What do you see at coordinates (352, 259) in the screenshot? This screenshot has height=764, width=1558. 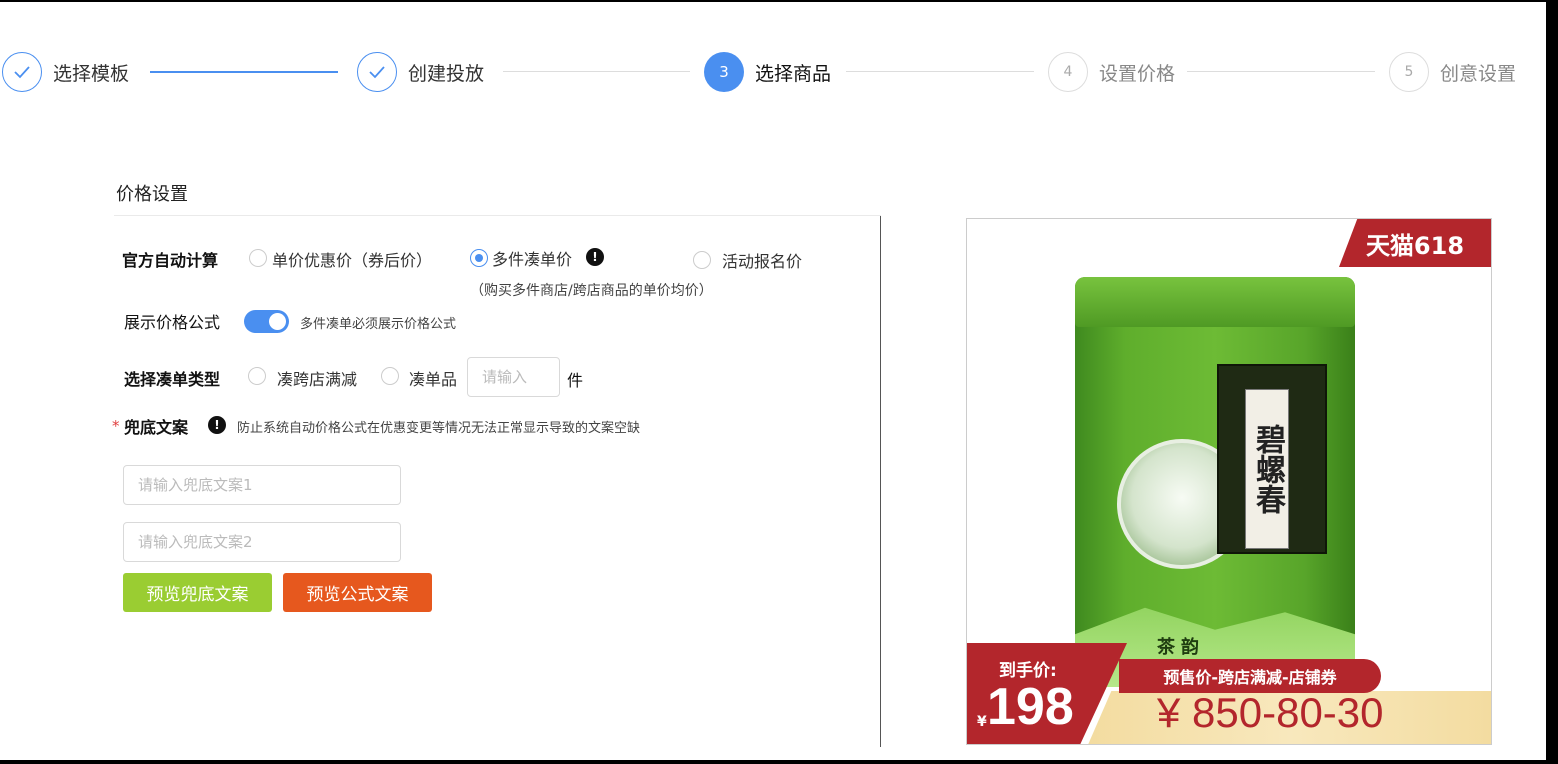 I see `radio-unit-price-label: 单价优惠价（券后价）` at bounding box center [352, 259].